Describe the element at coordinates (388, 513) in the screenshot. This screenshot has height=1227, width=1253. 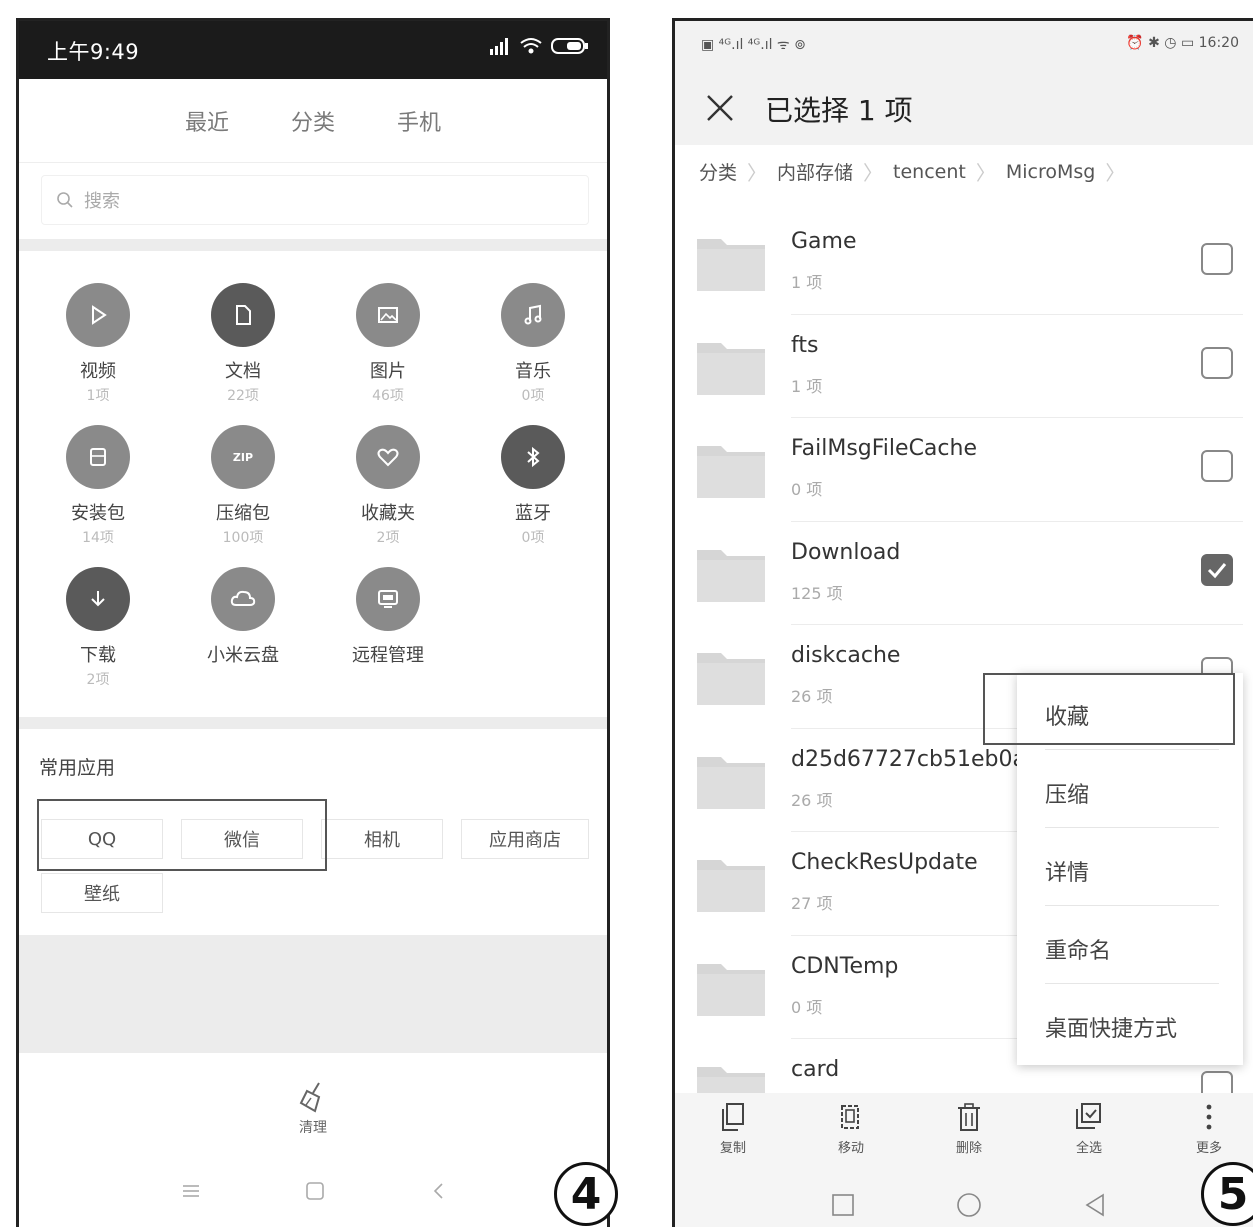
I see `category-label: 收藏夹` at that location.